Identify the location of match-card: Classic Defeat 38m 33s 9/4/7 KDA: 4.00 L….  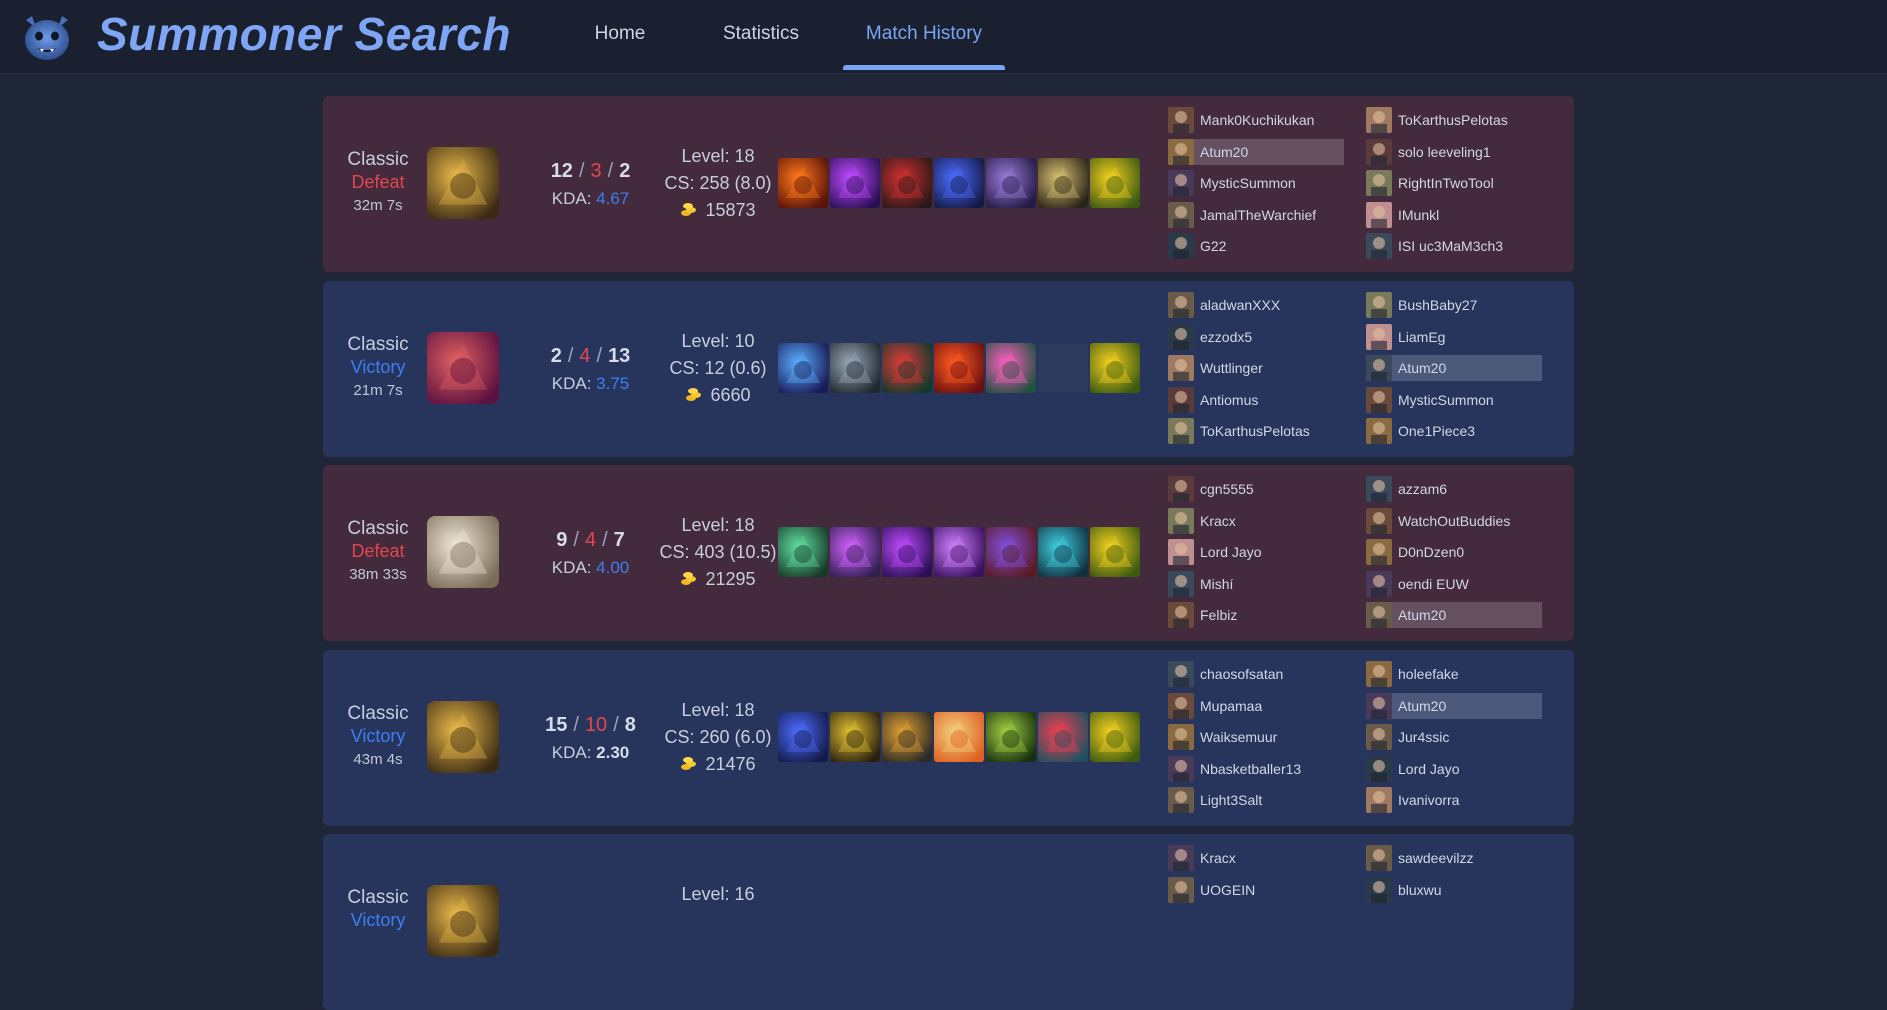
(948, 553).